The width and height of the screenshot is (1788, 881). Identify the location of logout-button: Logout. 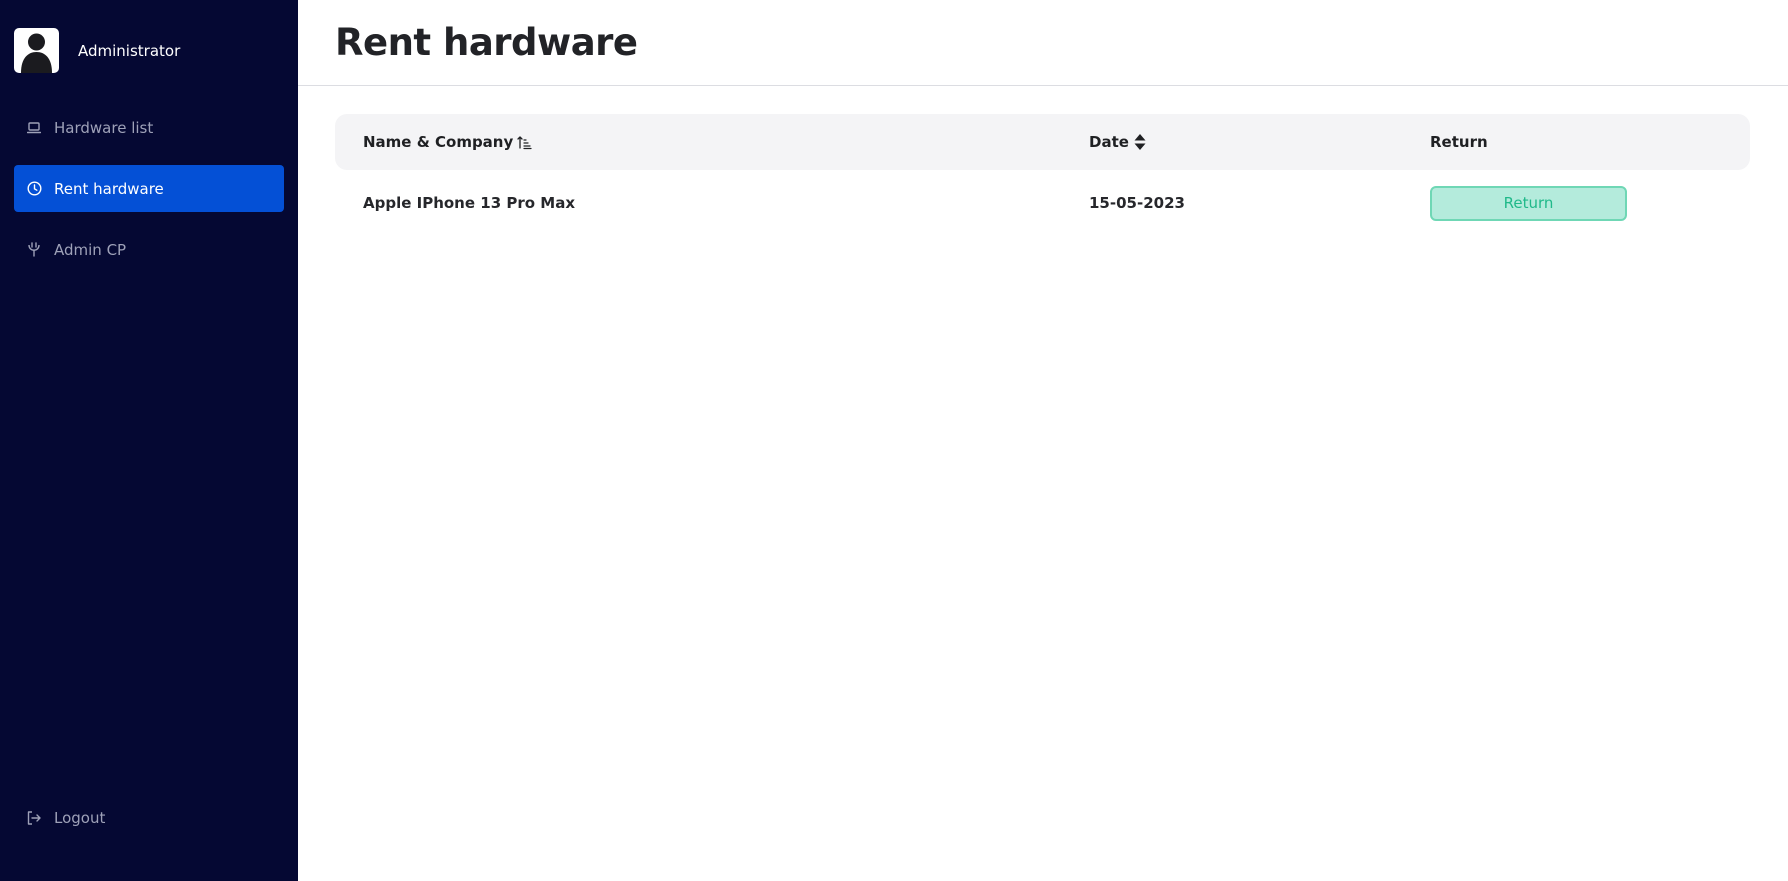
(149, 817).